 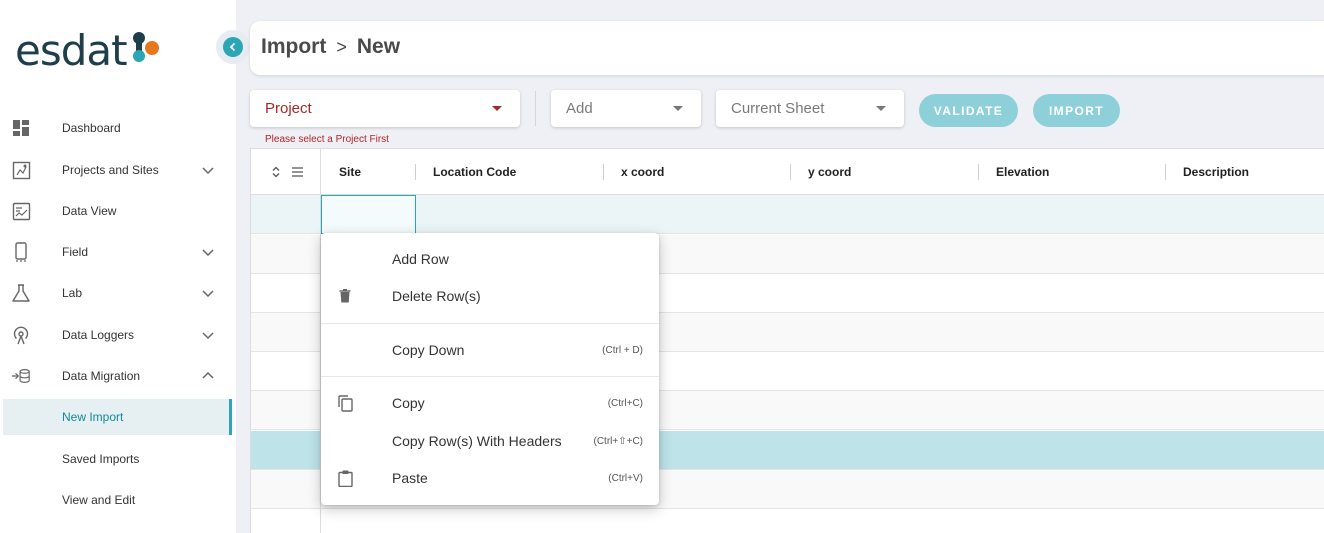 I want to click on validate-button: VALIDATE, so click(x=968, y=110).